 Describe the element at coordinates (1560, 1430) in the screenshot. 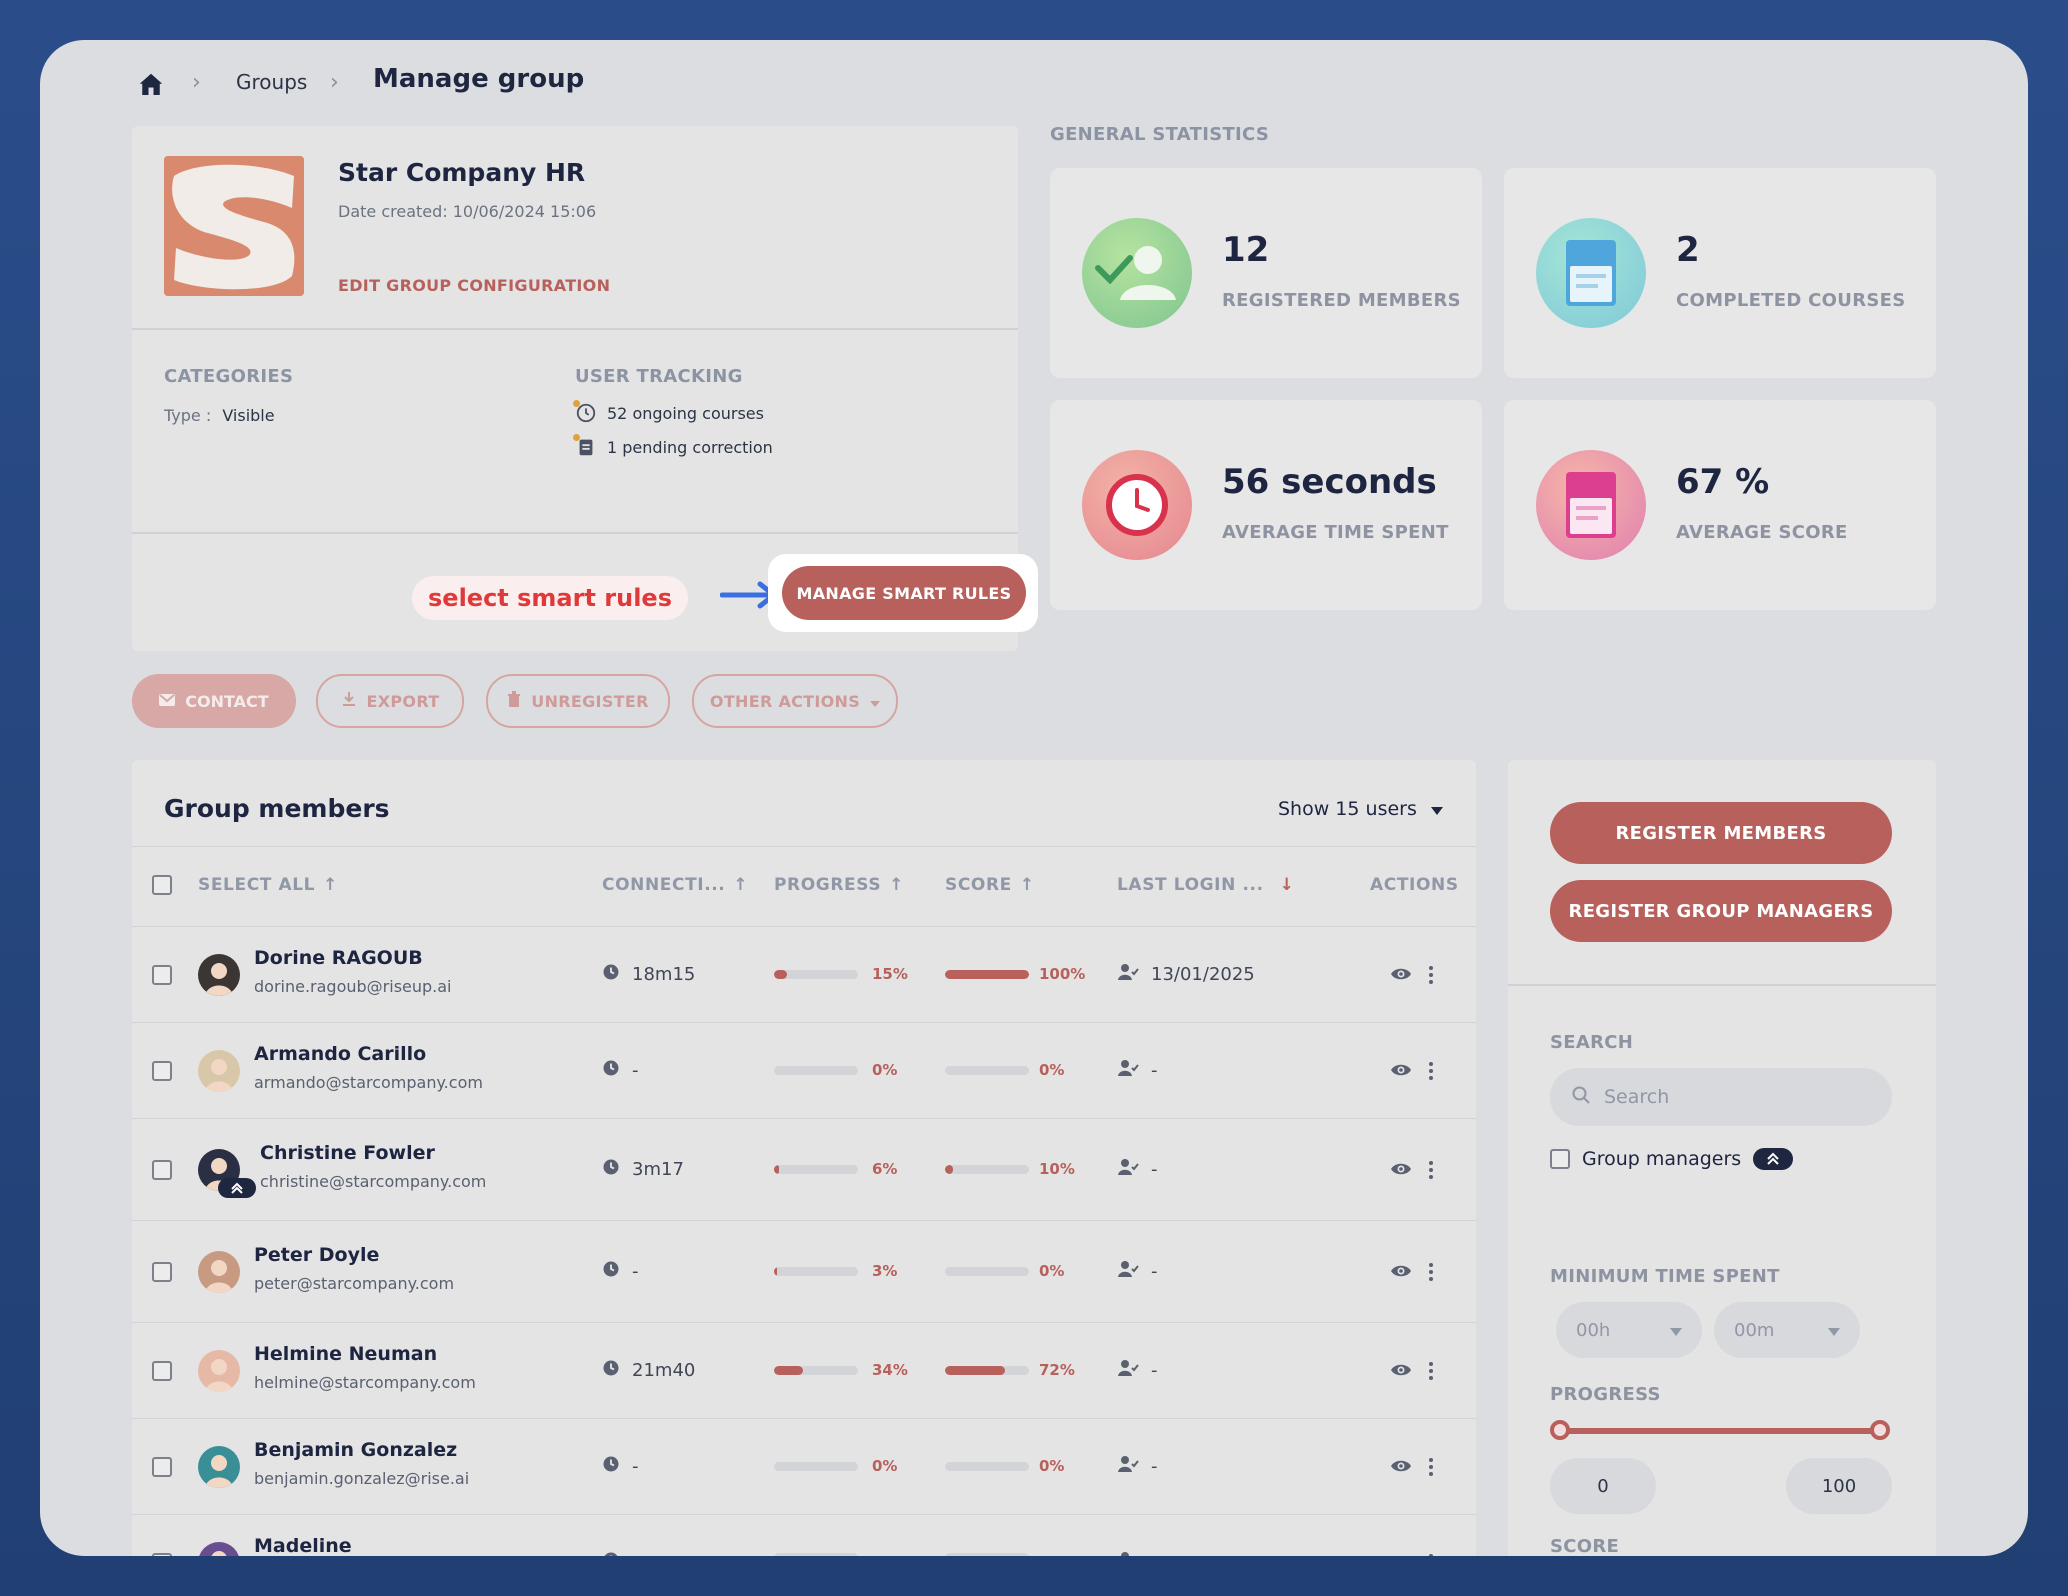

I see `progress-slider-min-handle` at that location.